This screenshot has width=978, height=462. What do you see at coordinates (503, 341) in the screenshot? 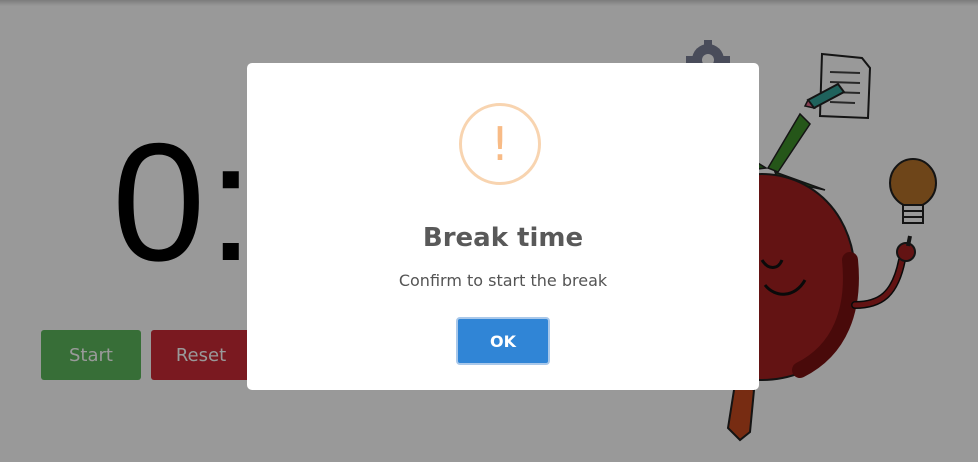
I see `ok-button: OK` at bounding box center [503, 341].